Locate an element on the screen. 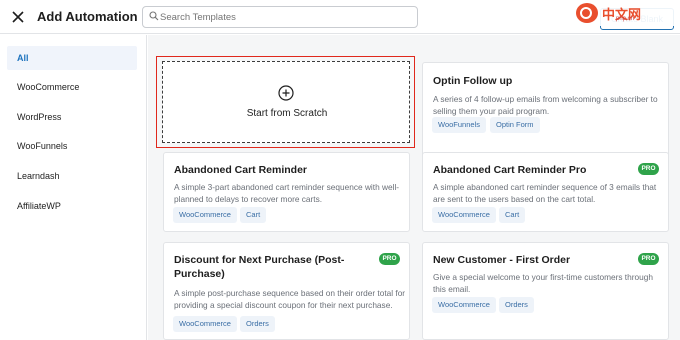 Image resolution: width=680 pixels, height=340 pixels. close-icon is located at coordinates (18, 17).